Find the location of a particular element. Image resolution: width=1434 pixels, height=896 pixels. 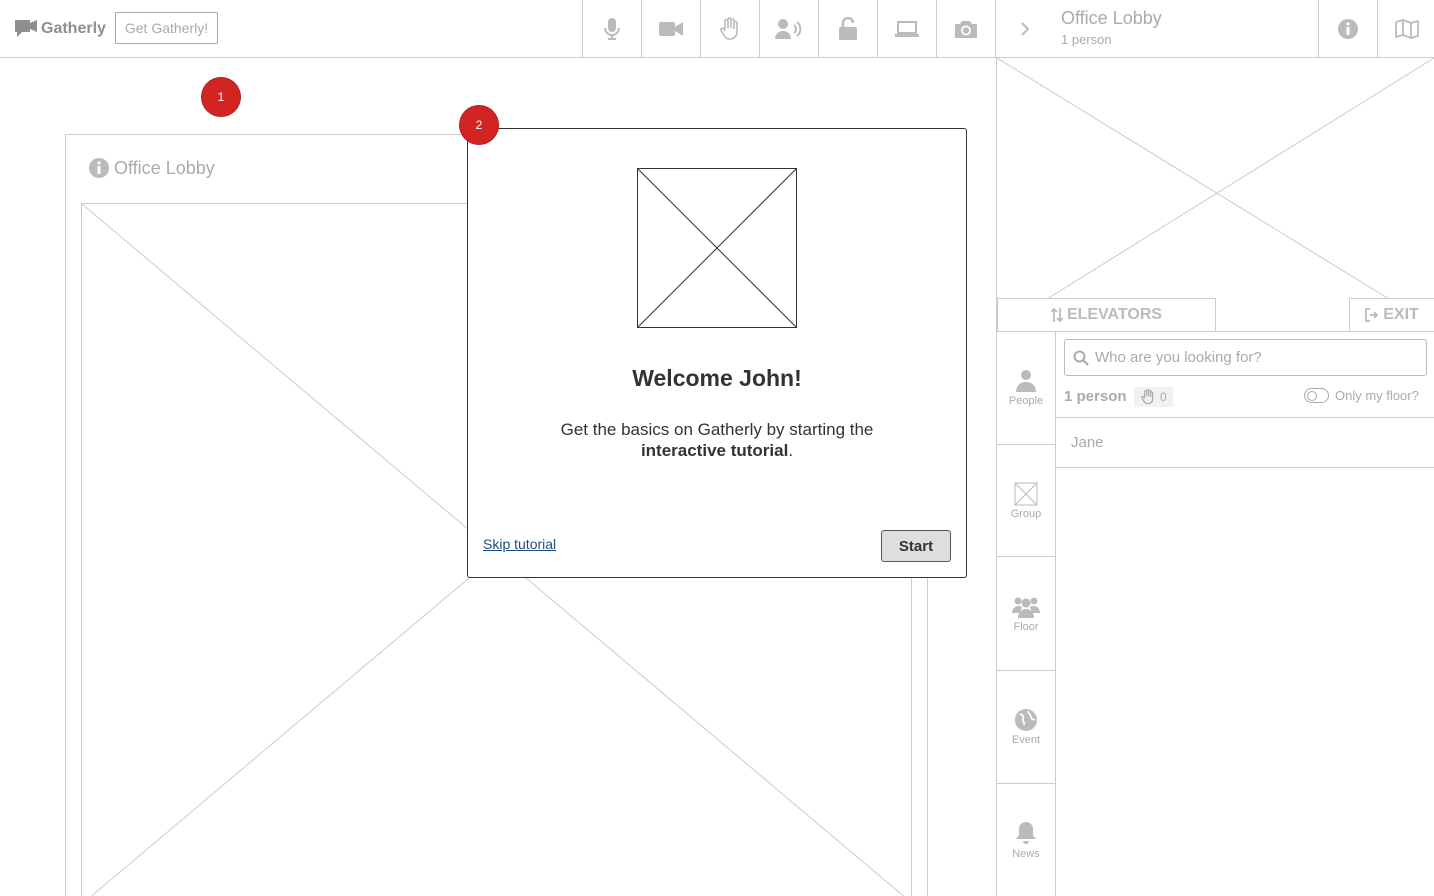

lock-button is located at coordinates (847, 28).